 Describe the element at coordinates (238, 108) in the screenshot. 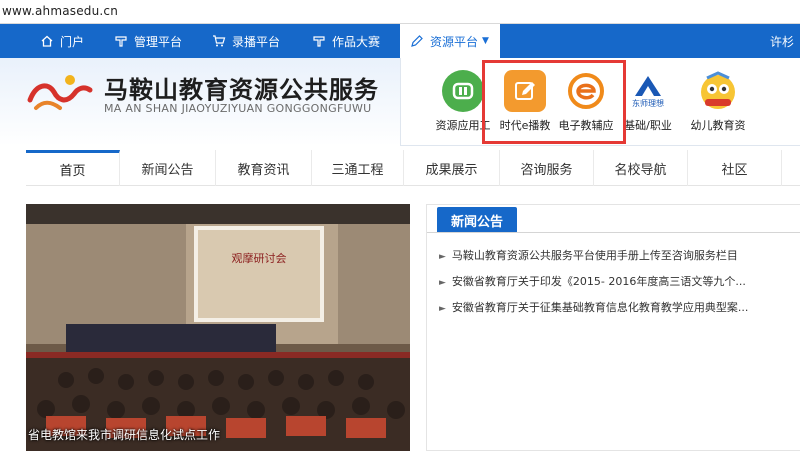

I see `site-subtitle: MA AN SHAN JIAOYUZIYUAN GONGGONGFUWU` at that location.